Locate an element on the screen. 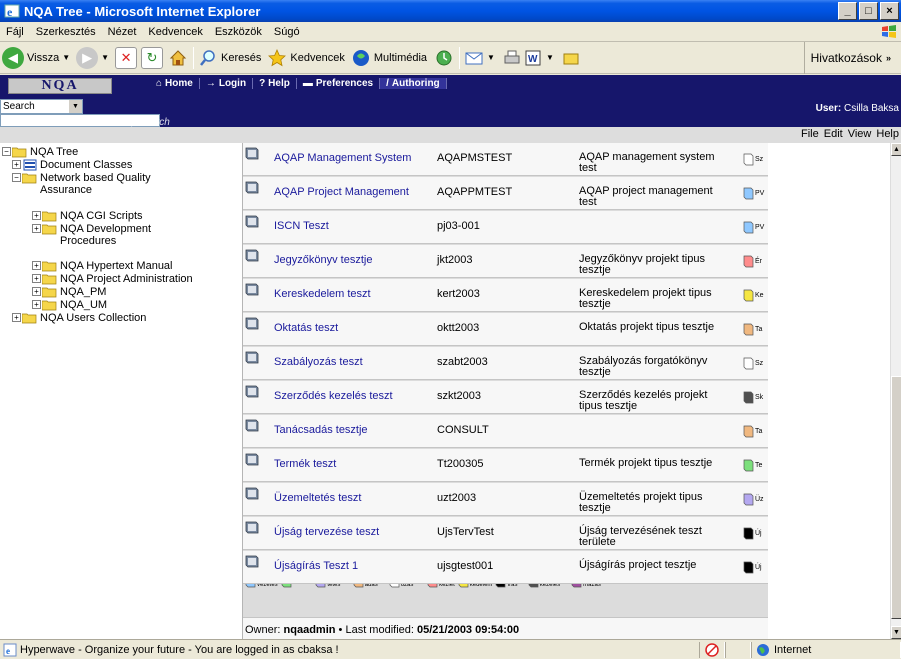 The width and height of the screenshot is (901, 659). history-icon is located at coordinates (444, 58).